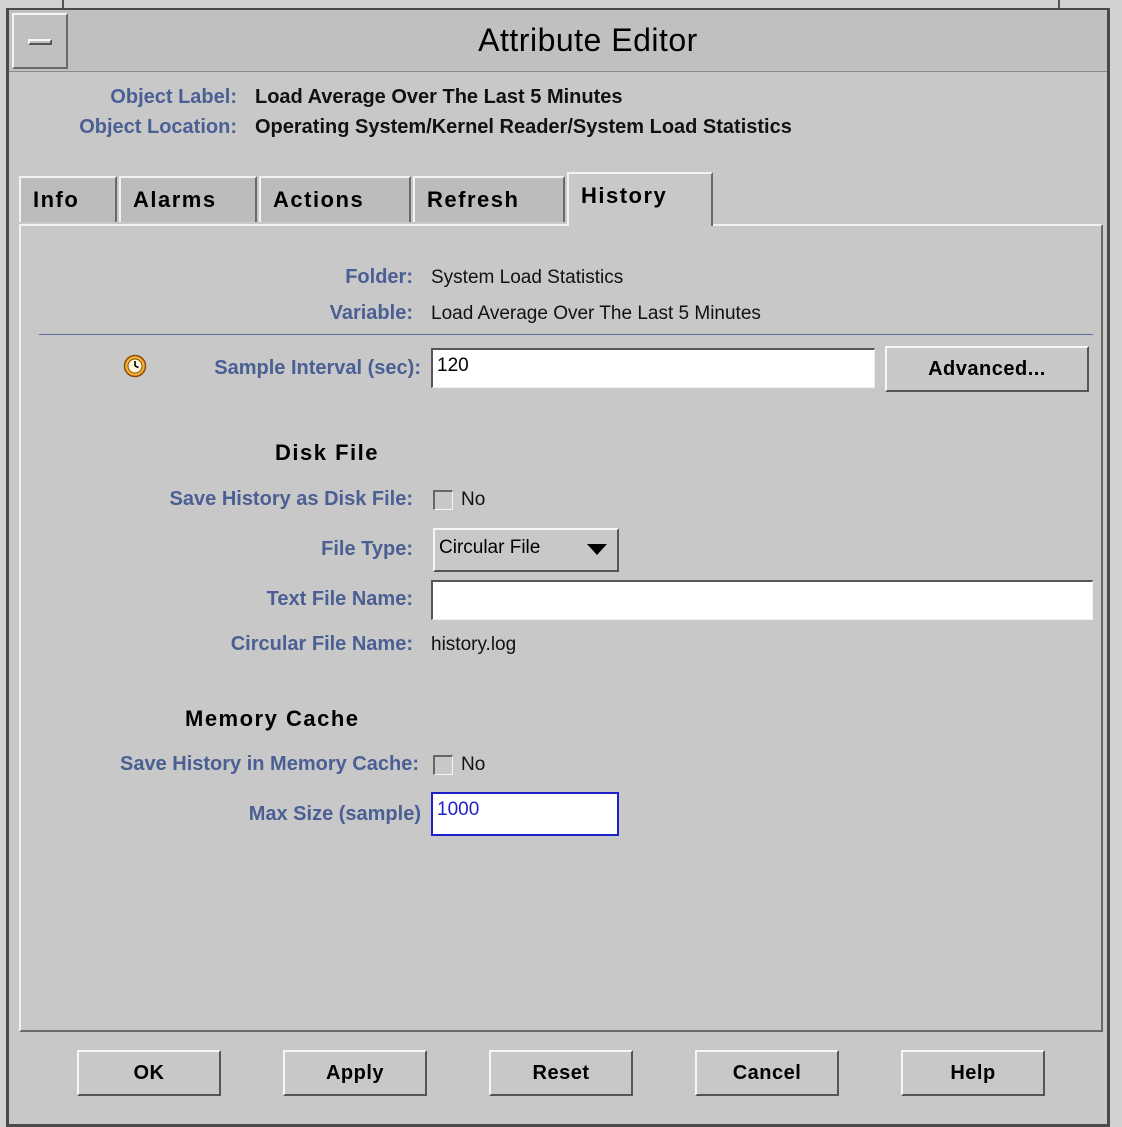 This screenshot has width=1122, height=1127. Describe the element at coordinates (68, 199) in the screenshot. I see `tab-info: Info` at that location.